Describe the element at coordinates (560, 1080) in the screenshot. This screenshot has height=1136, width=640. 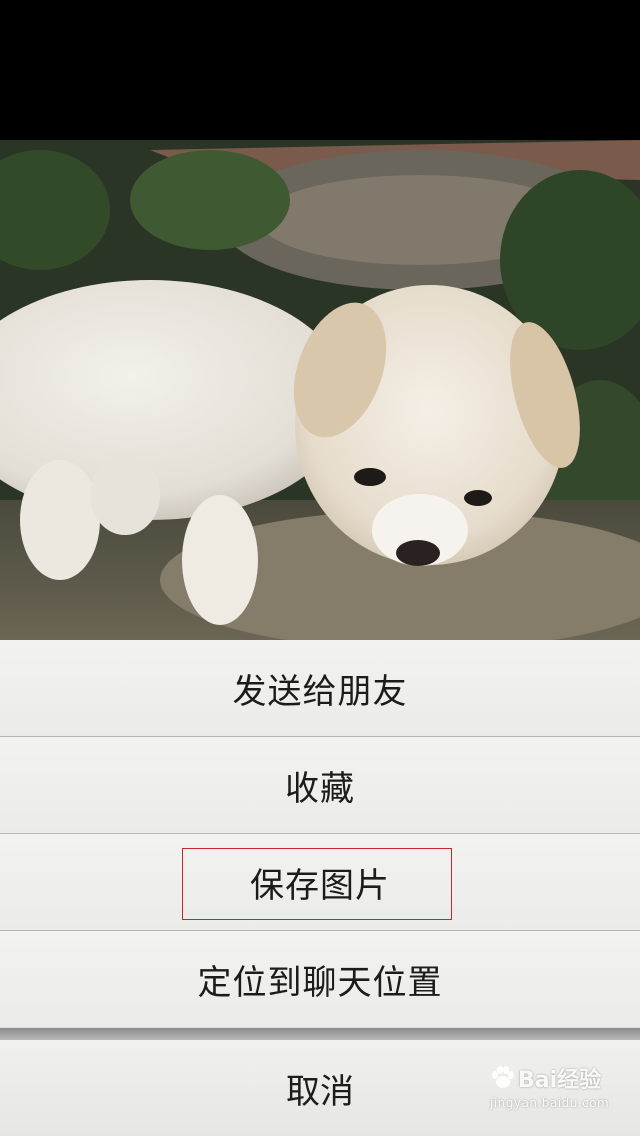
I see `watermark-brand: Bai经验` at that location.